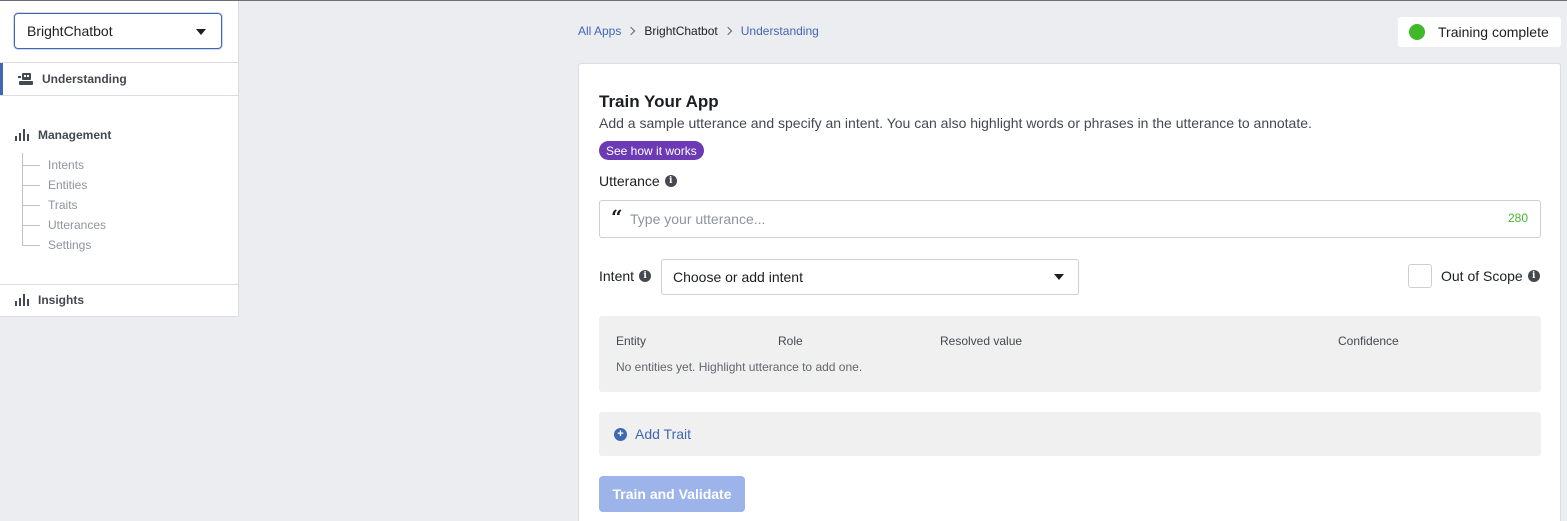  I want to click on column-header-entity: Entity, so click(631, 341).